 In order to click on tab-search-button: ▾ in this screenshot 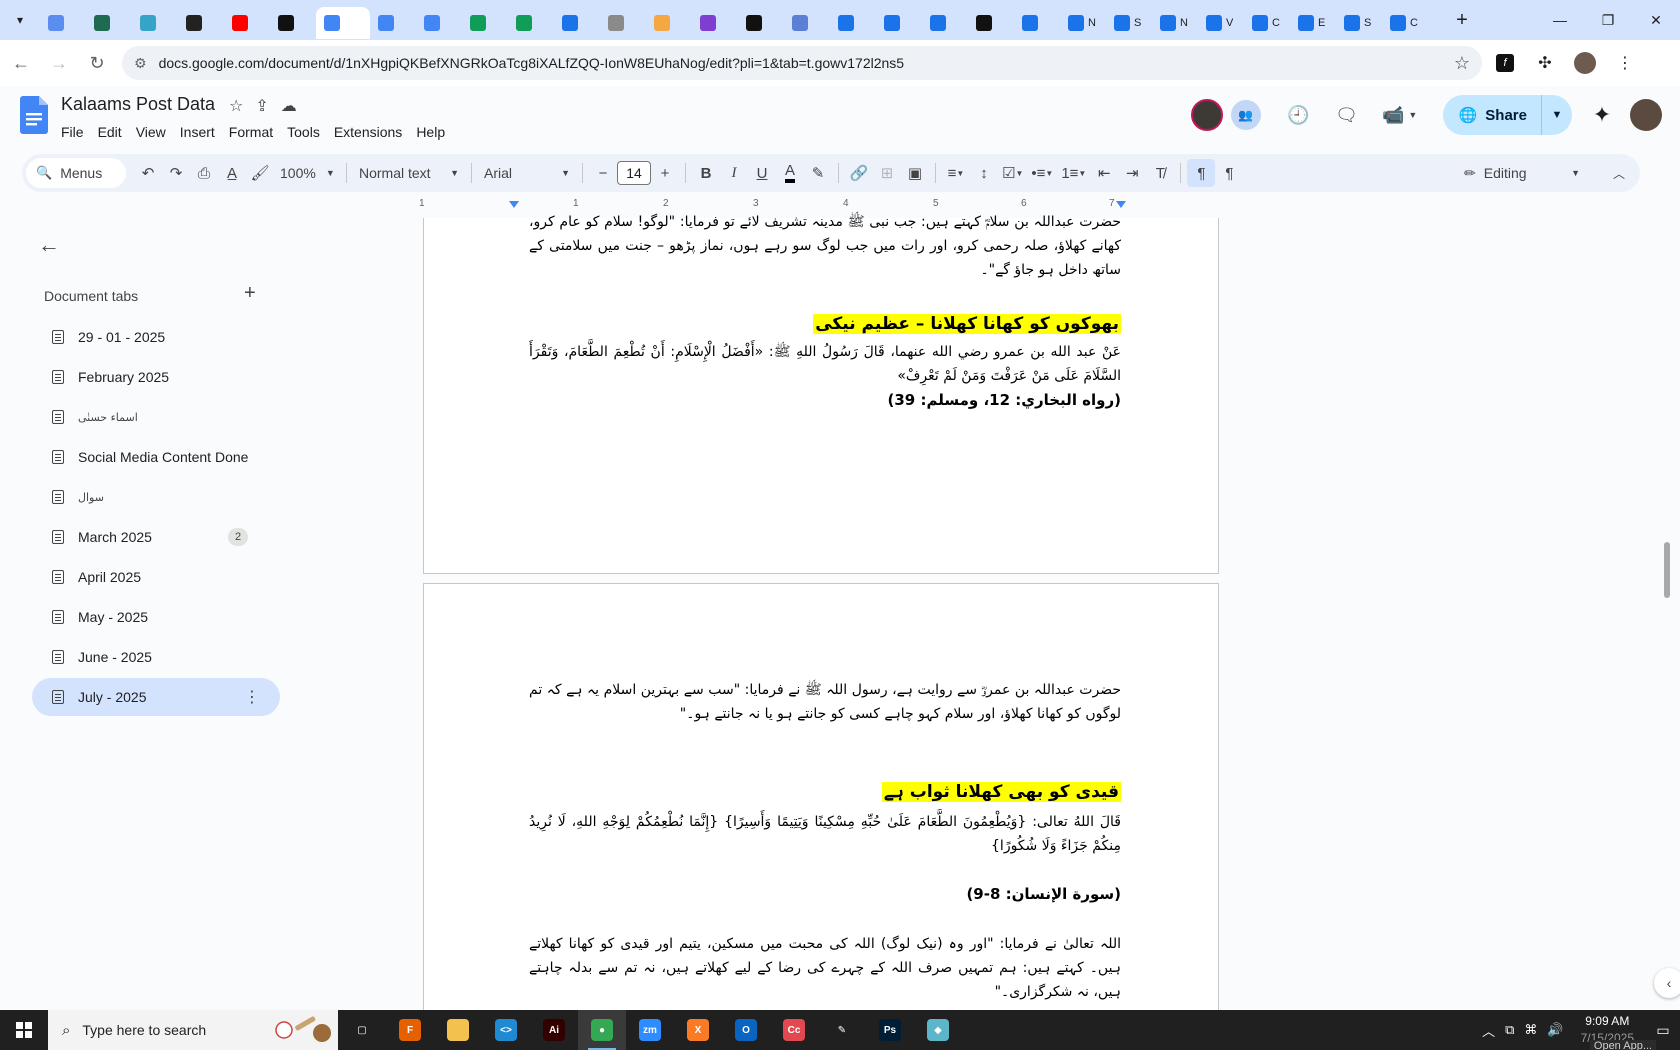, I will do `click(20, 20)`.